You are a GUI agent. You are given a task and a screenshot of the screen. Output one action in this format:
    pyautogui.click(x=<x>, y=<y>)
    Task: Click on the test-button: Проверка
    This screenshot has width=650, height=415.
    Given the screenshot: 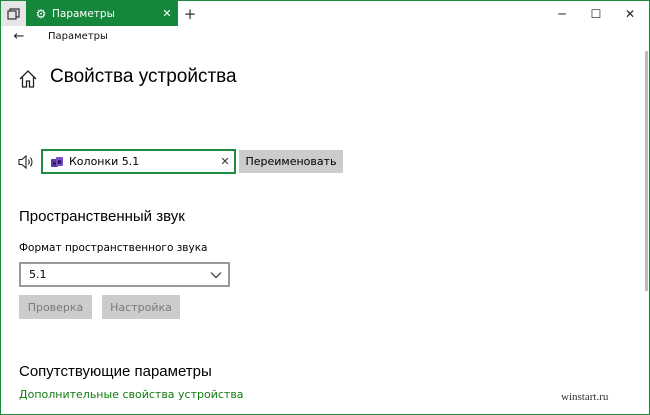 What is the action you would take?
    pyautogui.click(x=55, y=307)
    